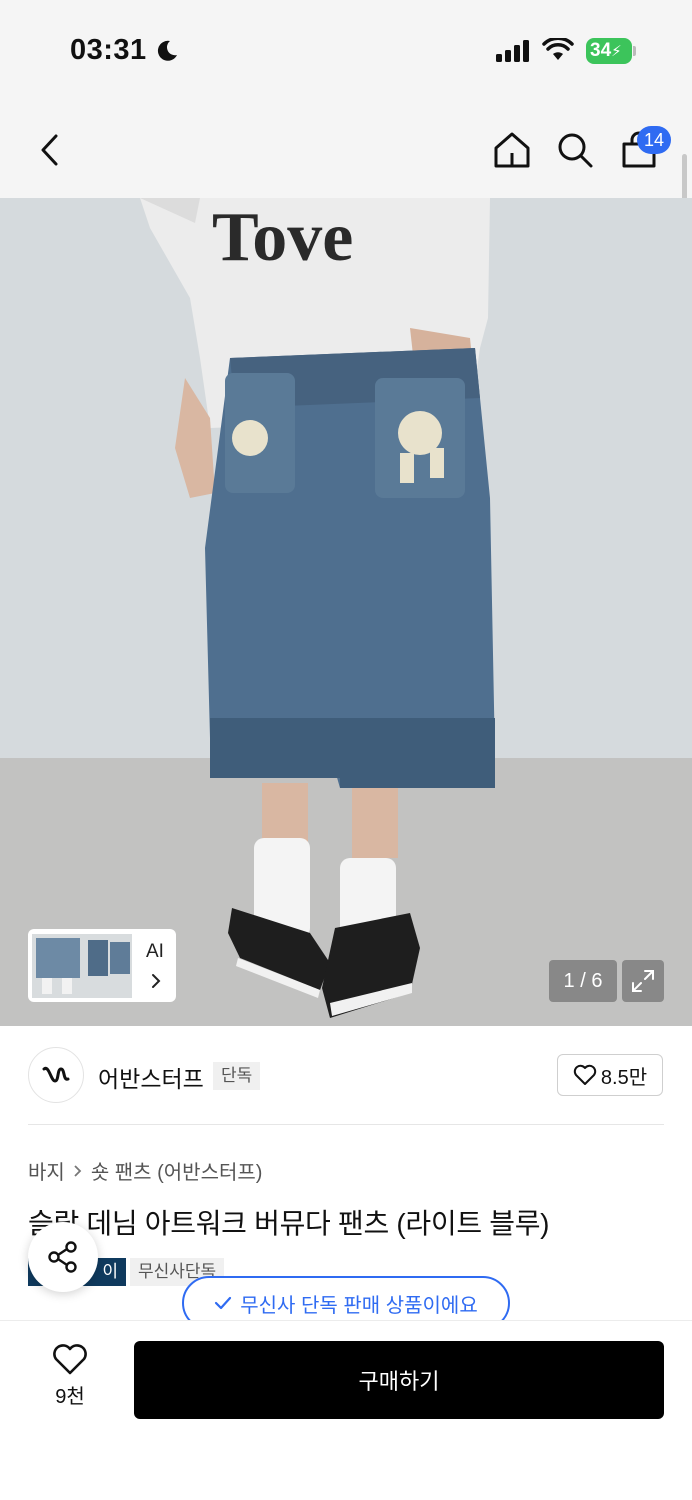 The width and height of the screenshot is (692, 1500). I want to click on battery-indicator: 34⚡, so click(609, 51).